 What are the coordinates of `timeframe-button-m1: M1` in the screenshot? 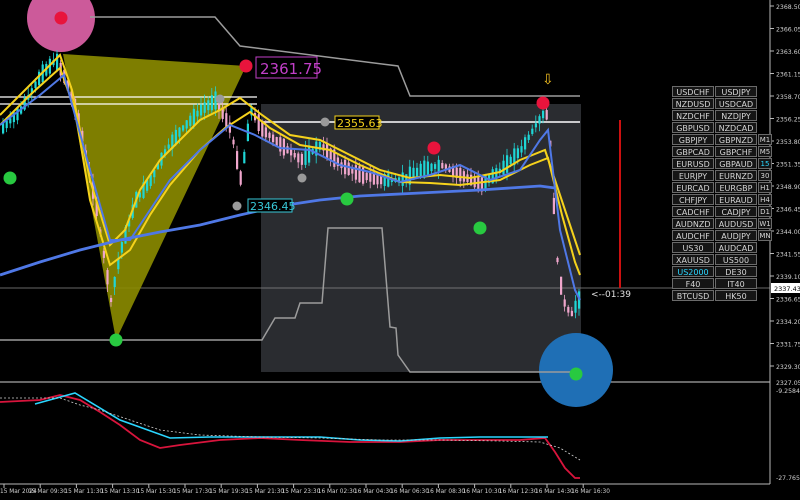 It's located at (765, 139).